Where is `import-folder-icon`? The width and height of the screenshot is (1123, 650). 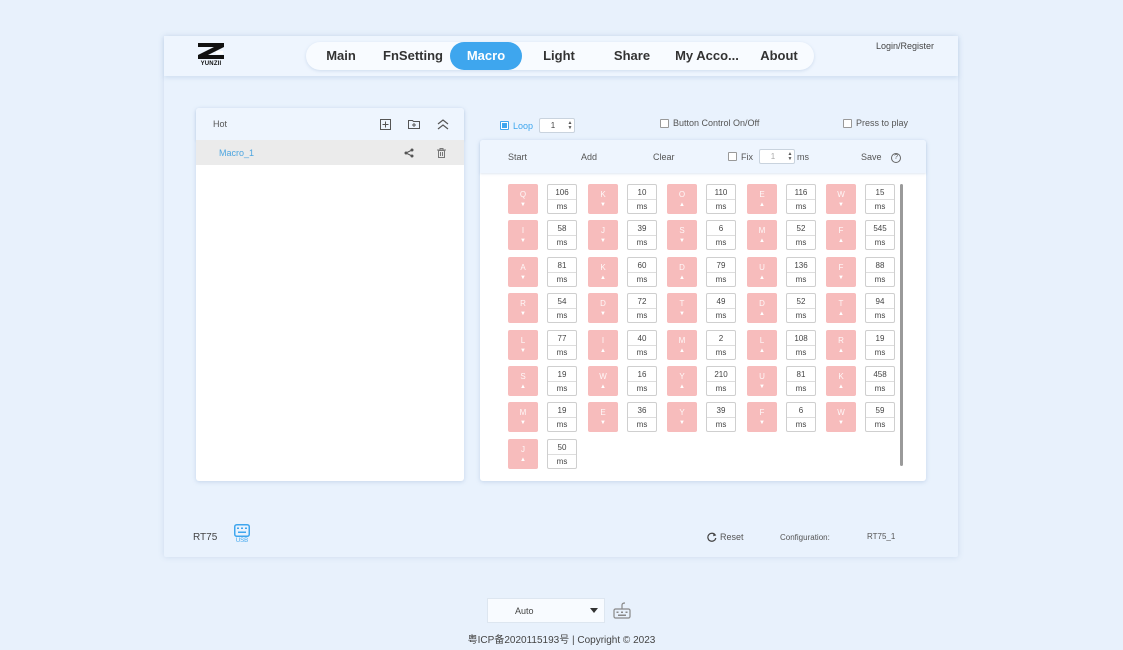 import-folder-icon is located at coordinates (414, 124).